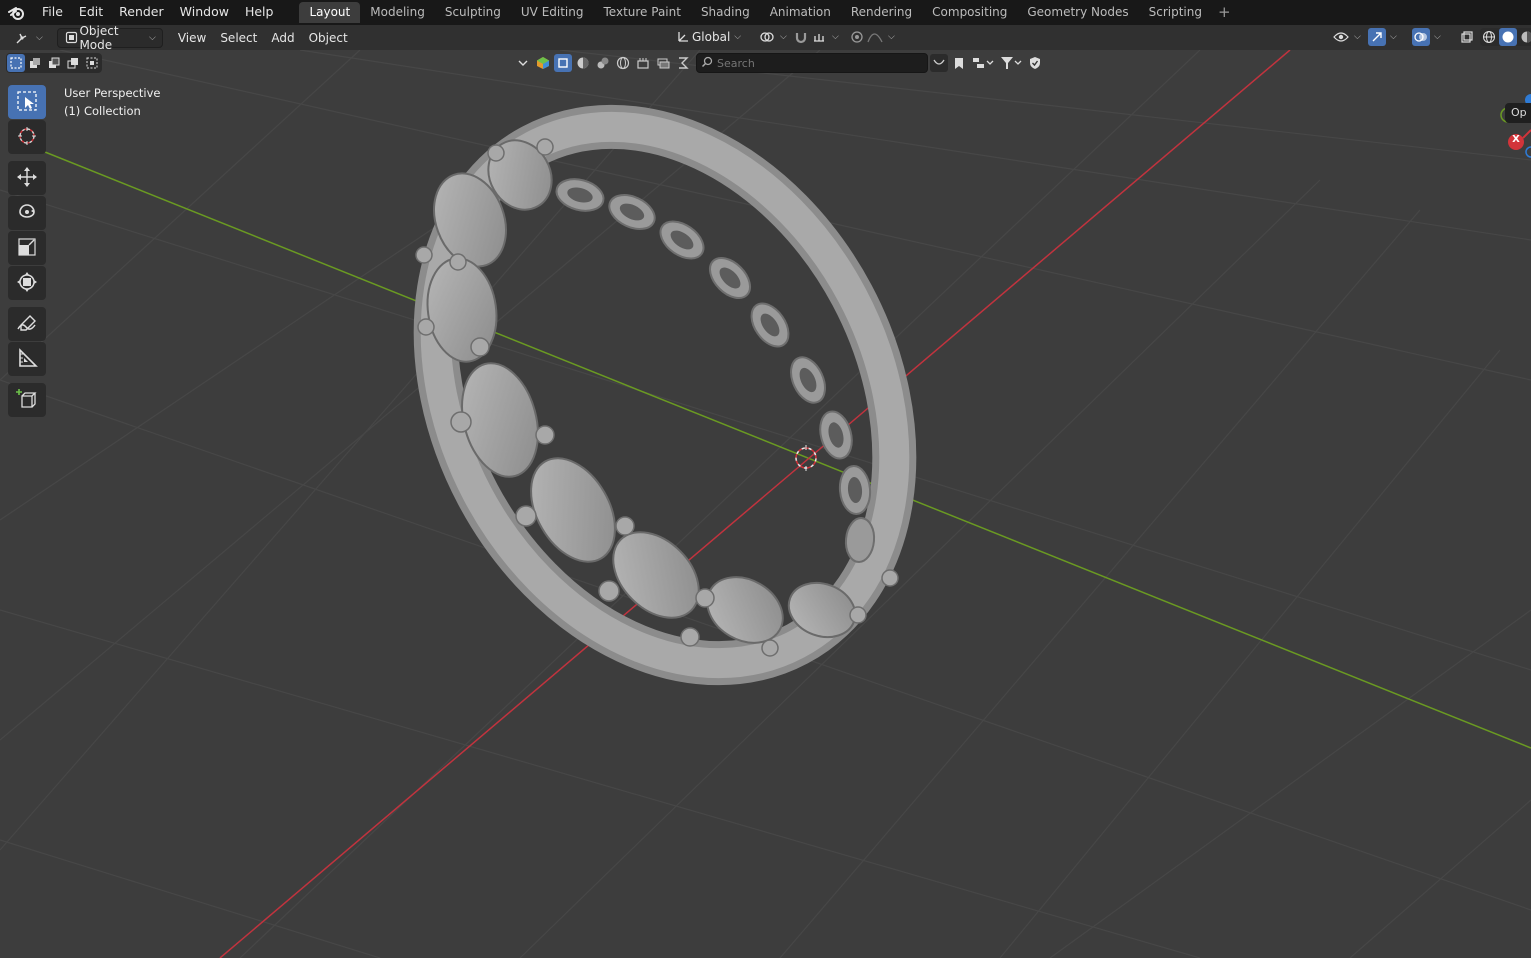 The image size is (1531, 958). I want to click on xray-icon, so click(1467, 37).